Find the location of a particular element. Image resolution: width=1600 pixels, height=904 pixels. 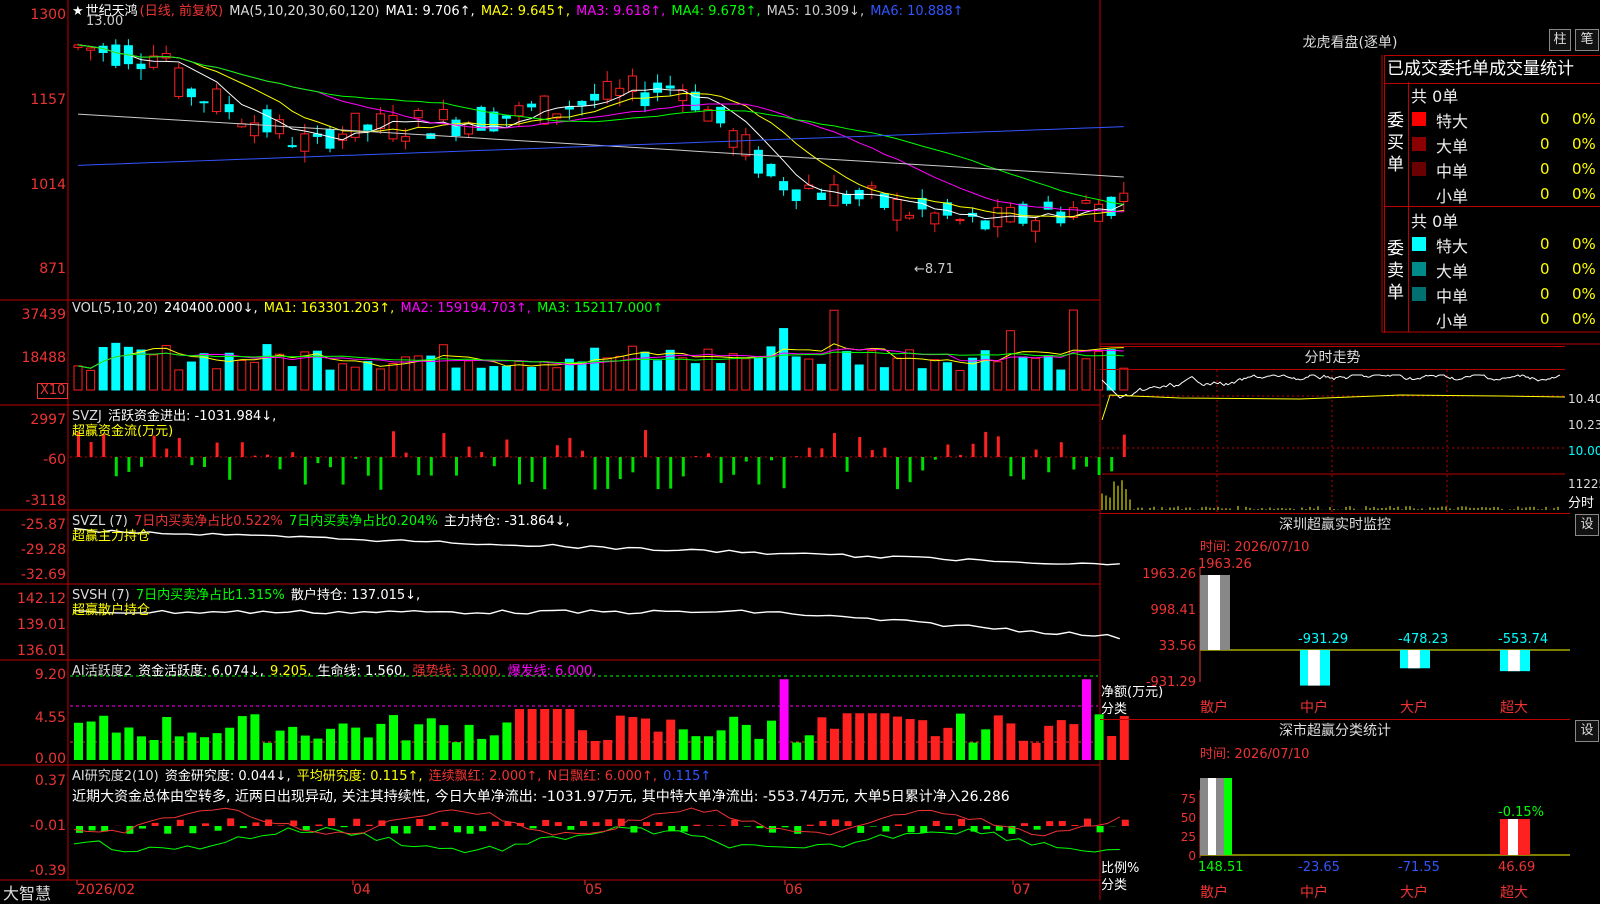

svzj-axis-label: 2997 is located at coordinates (33, 420).